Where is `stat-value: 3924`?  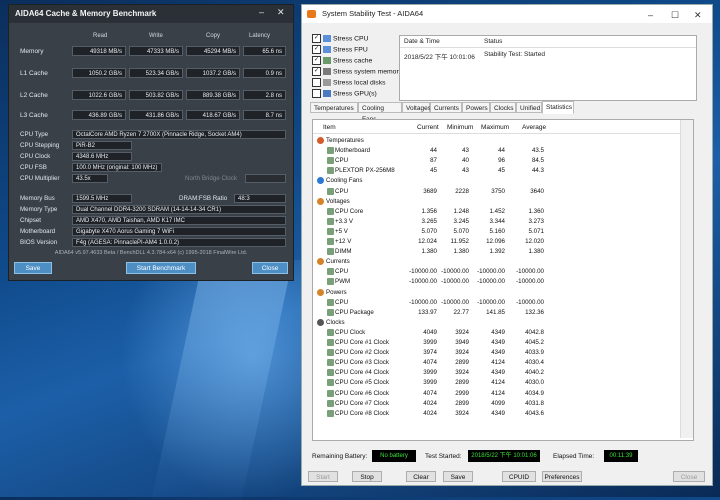
stat-value: 3924 is located at coordinates (462, 353).